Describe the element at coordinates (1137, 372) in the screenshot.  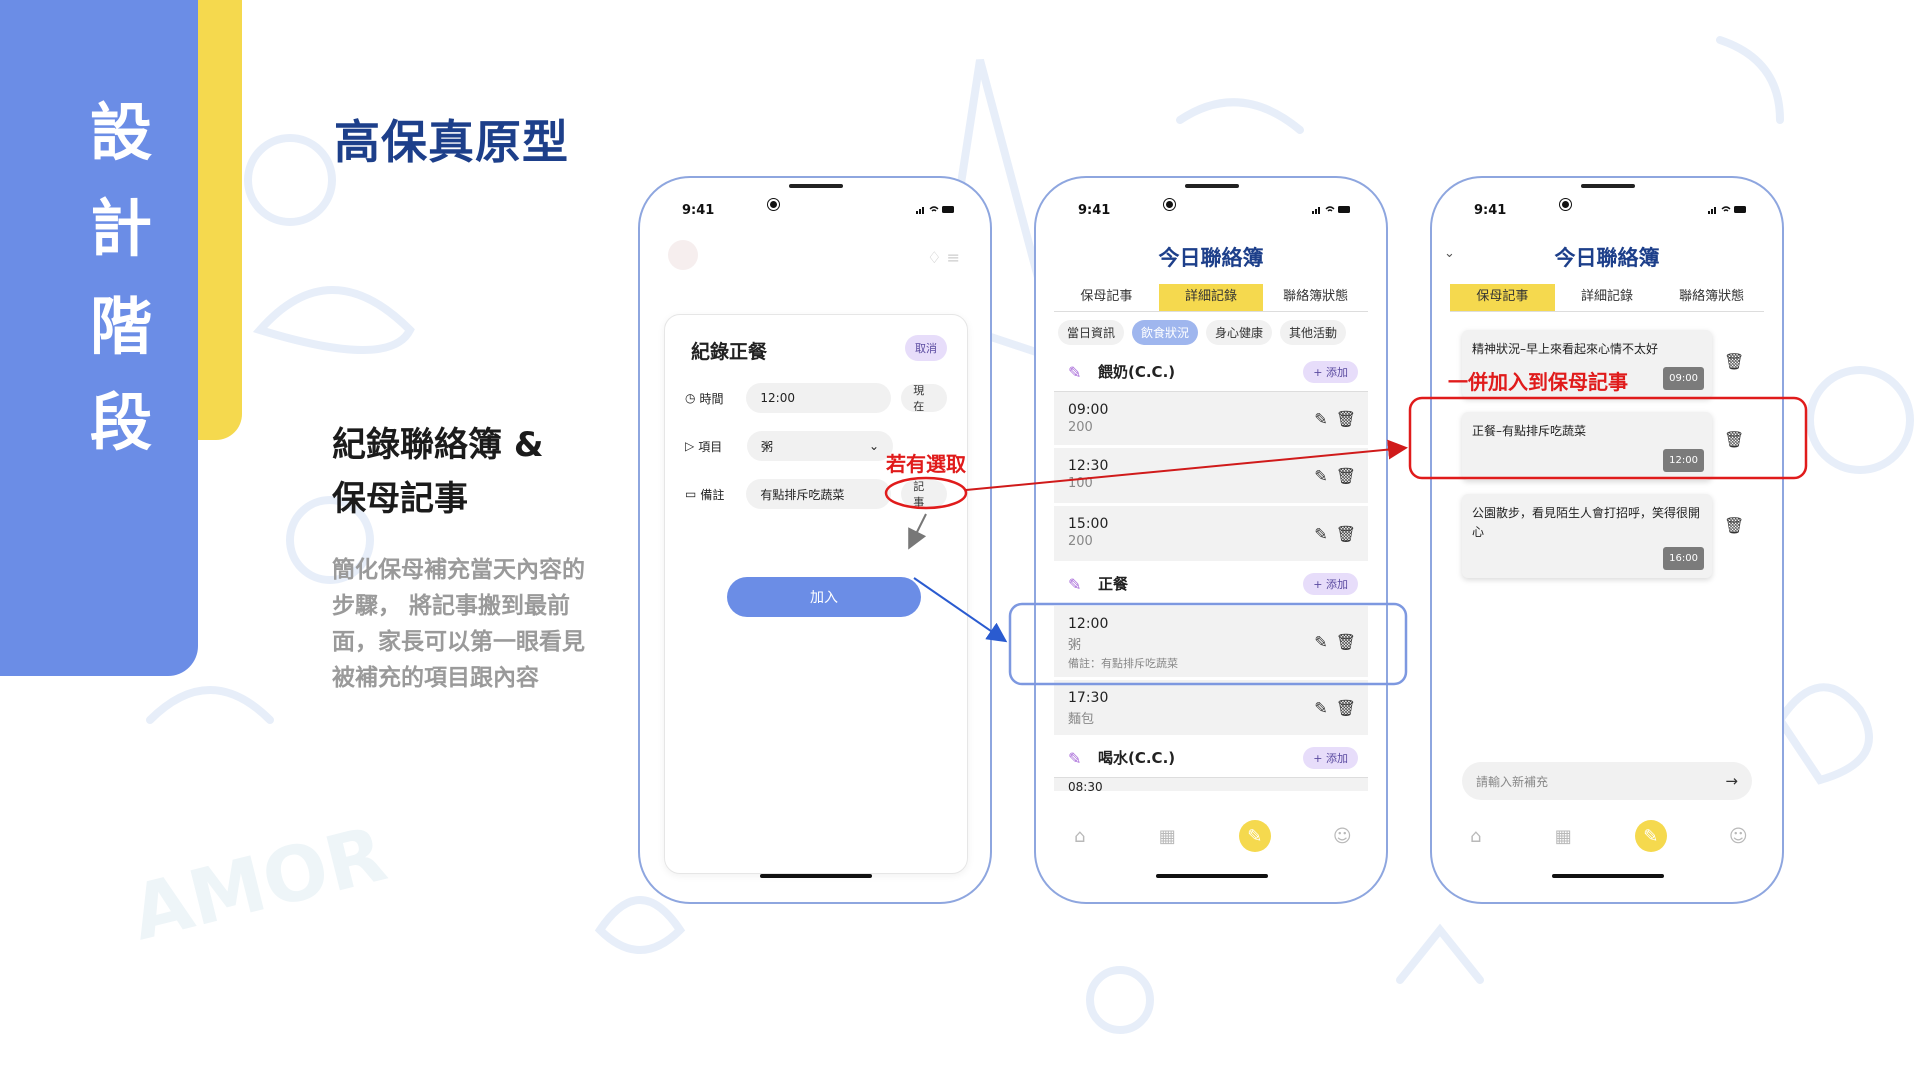
I see `section-name: 餵奶(C.C.)` at that location.